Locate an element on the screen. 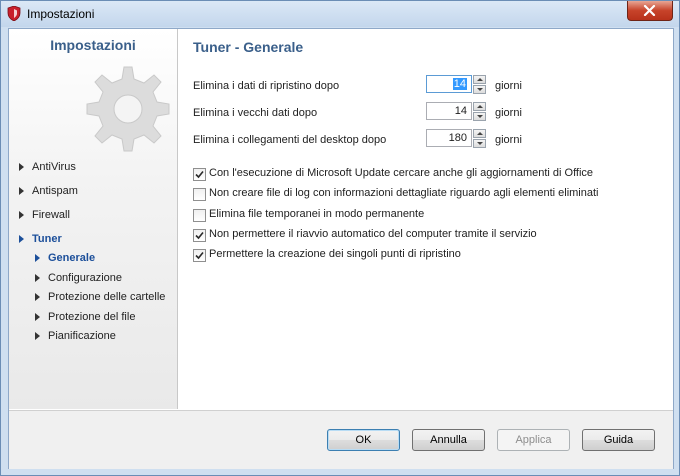 This screenshot has width=680, height=476. old-data-stepper: 14 is located at coordinates (457, 112).